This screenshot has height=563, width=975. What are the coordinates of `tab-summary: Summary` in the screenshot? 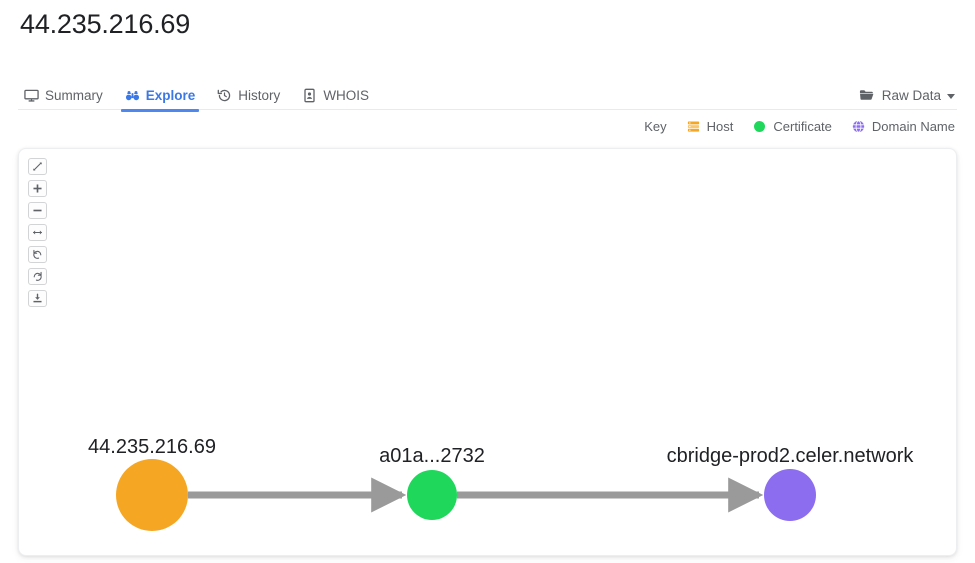 It's located at (66, 95).